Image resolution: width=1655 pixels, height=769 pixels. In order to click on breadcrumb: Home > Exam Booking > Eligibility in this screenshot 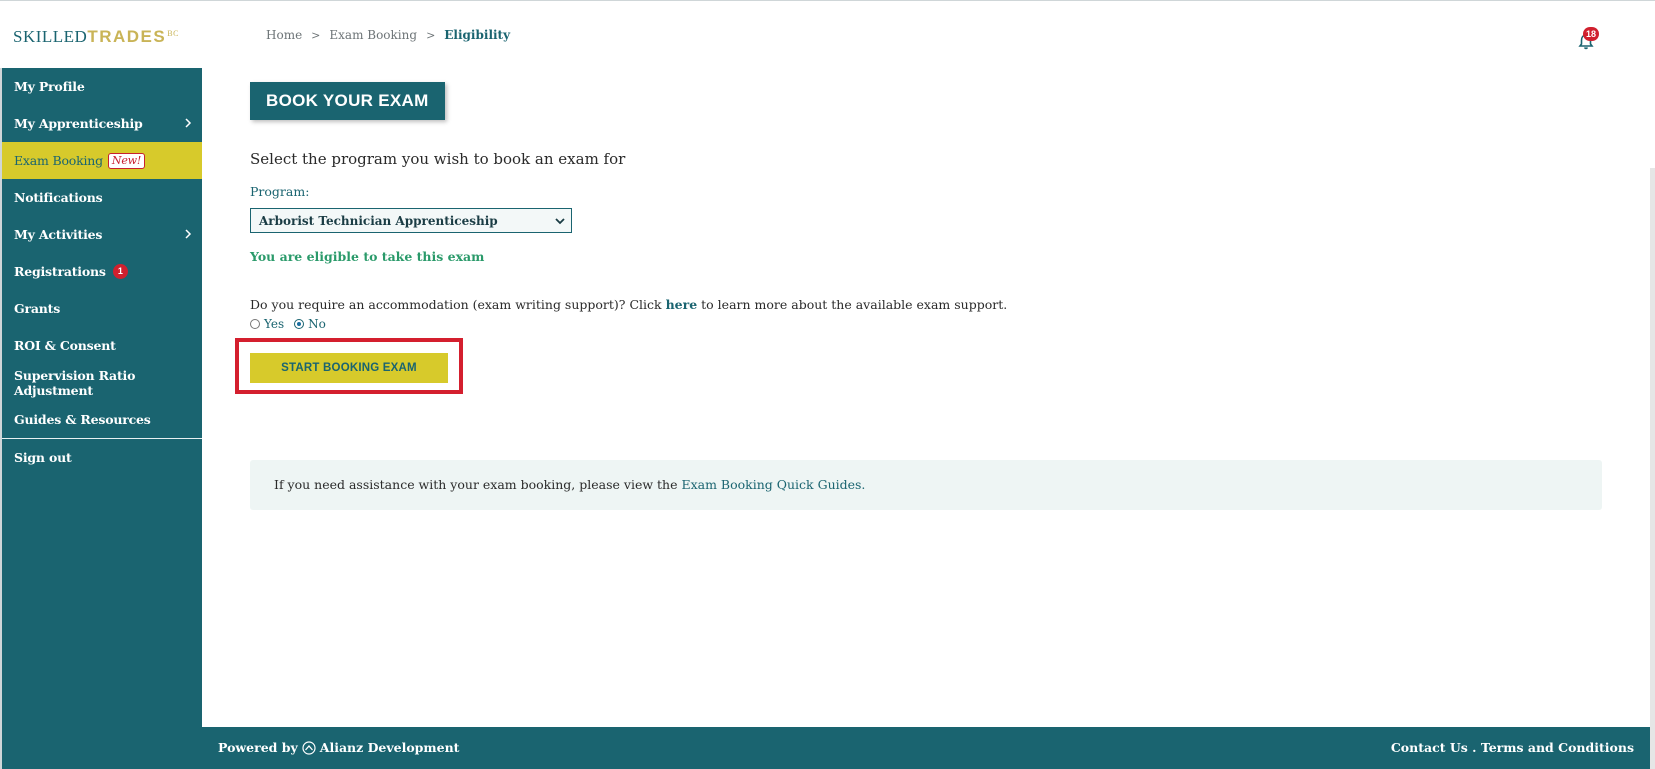, I will do `click(388, 35)`.